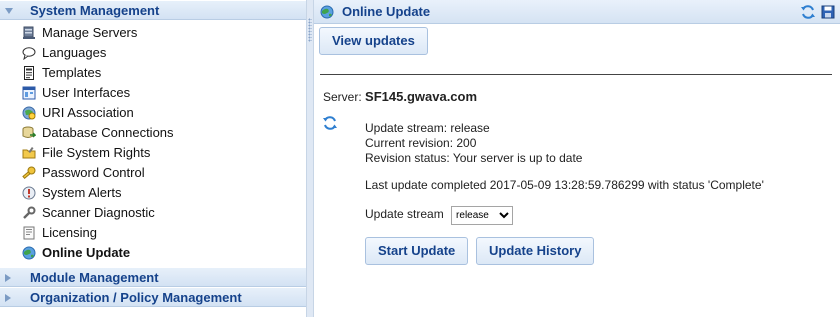  Describe the element at coordinates (96, 152) in the screenshot. I see `sidebar-item-label: File System Rights` at that location.